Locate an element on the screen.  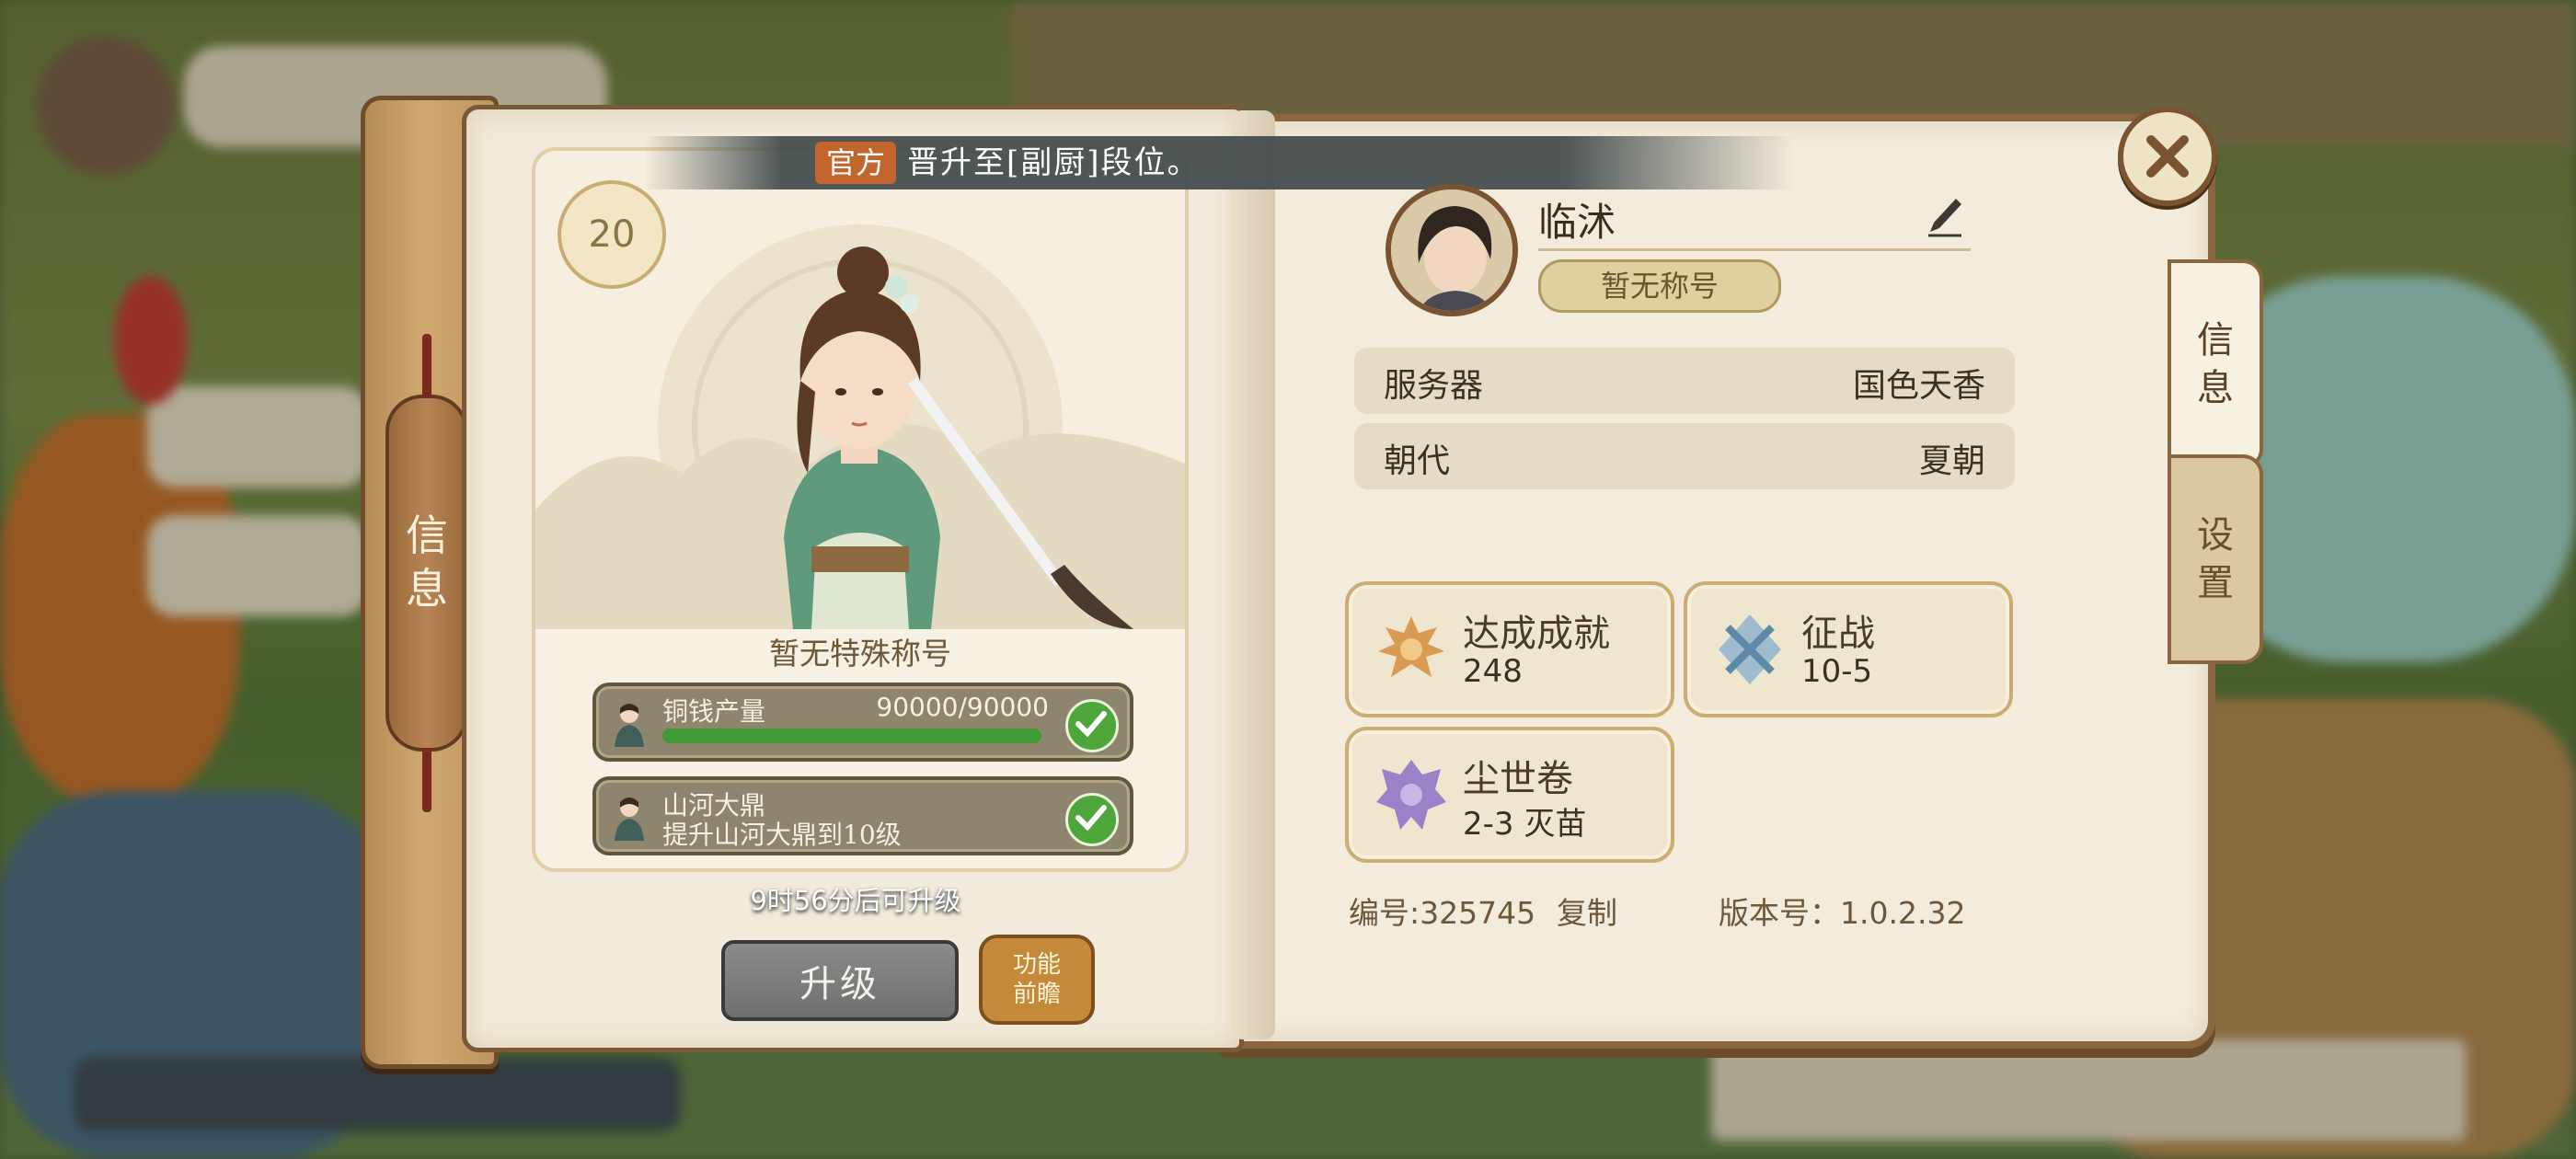
stat-achievements: 达成成就 248 is located at coordinates (1509, 649).